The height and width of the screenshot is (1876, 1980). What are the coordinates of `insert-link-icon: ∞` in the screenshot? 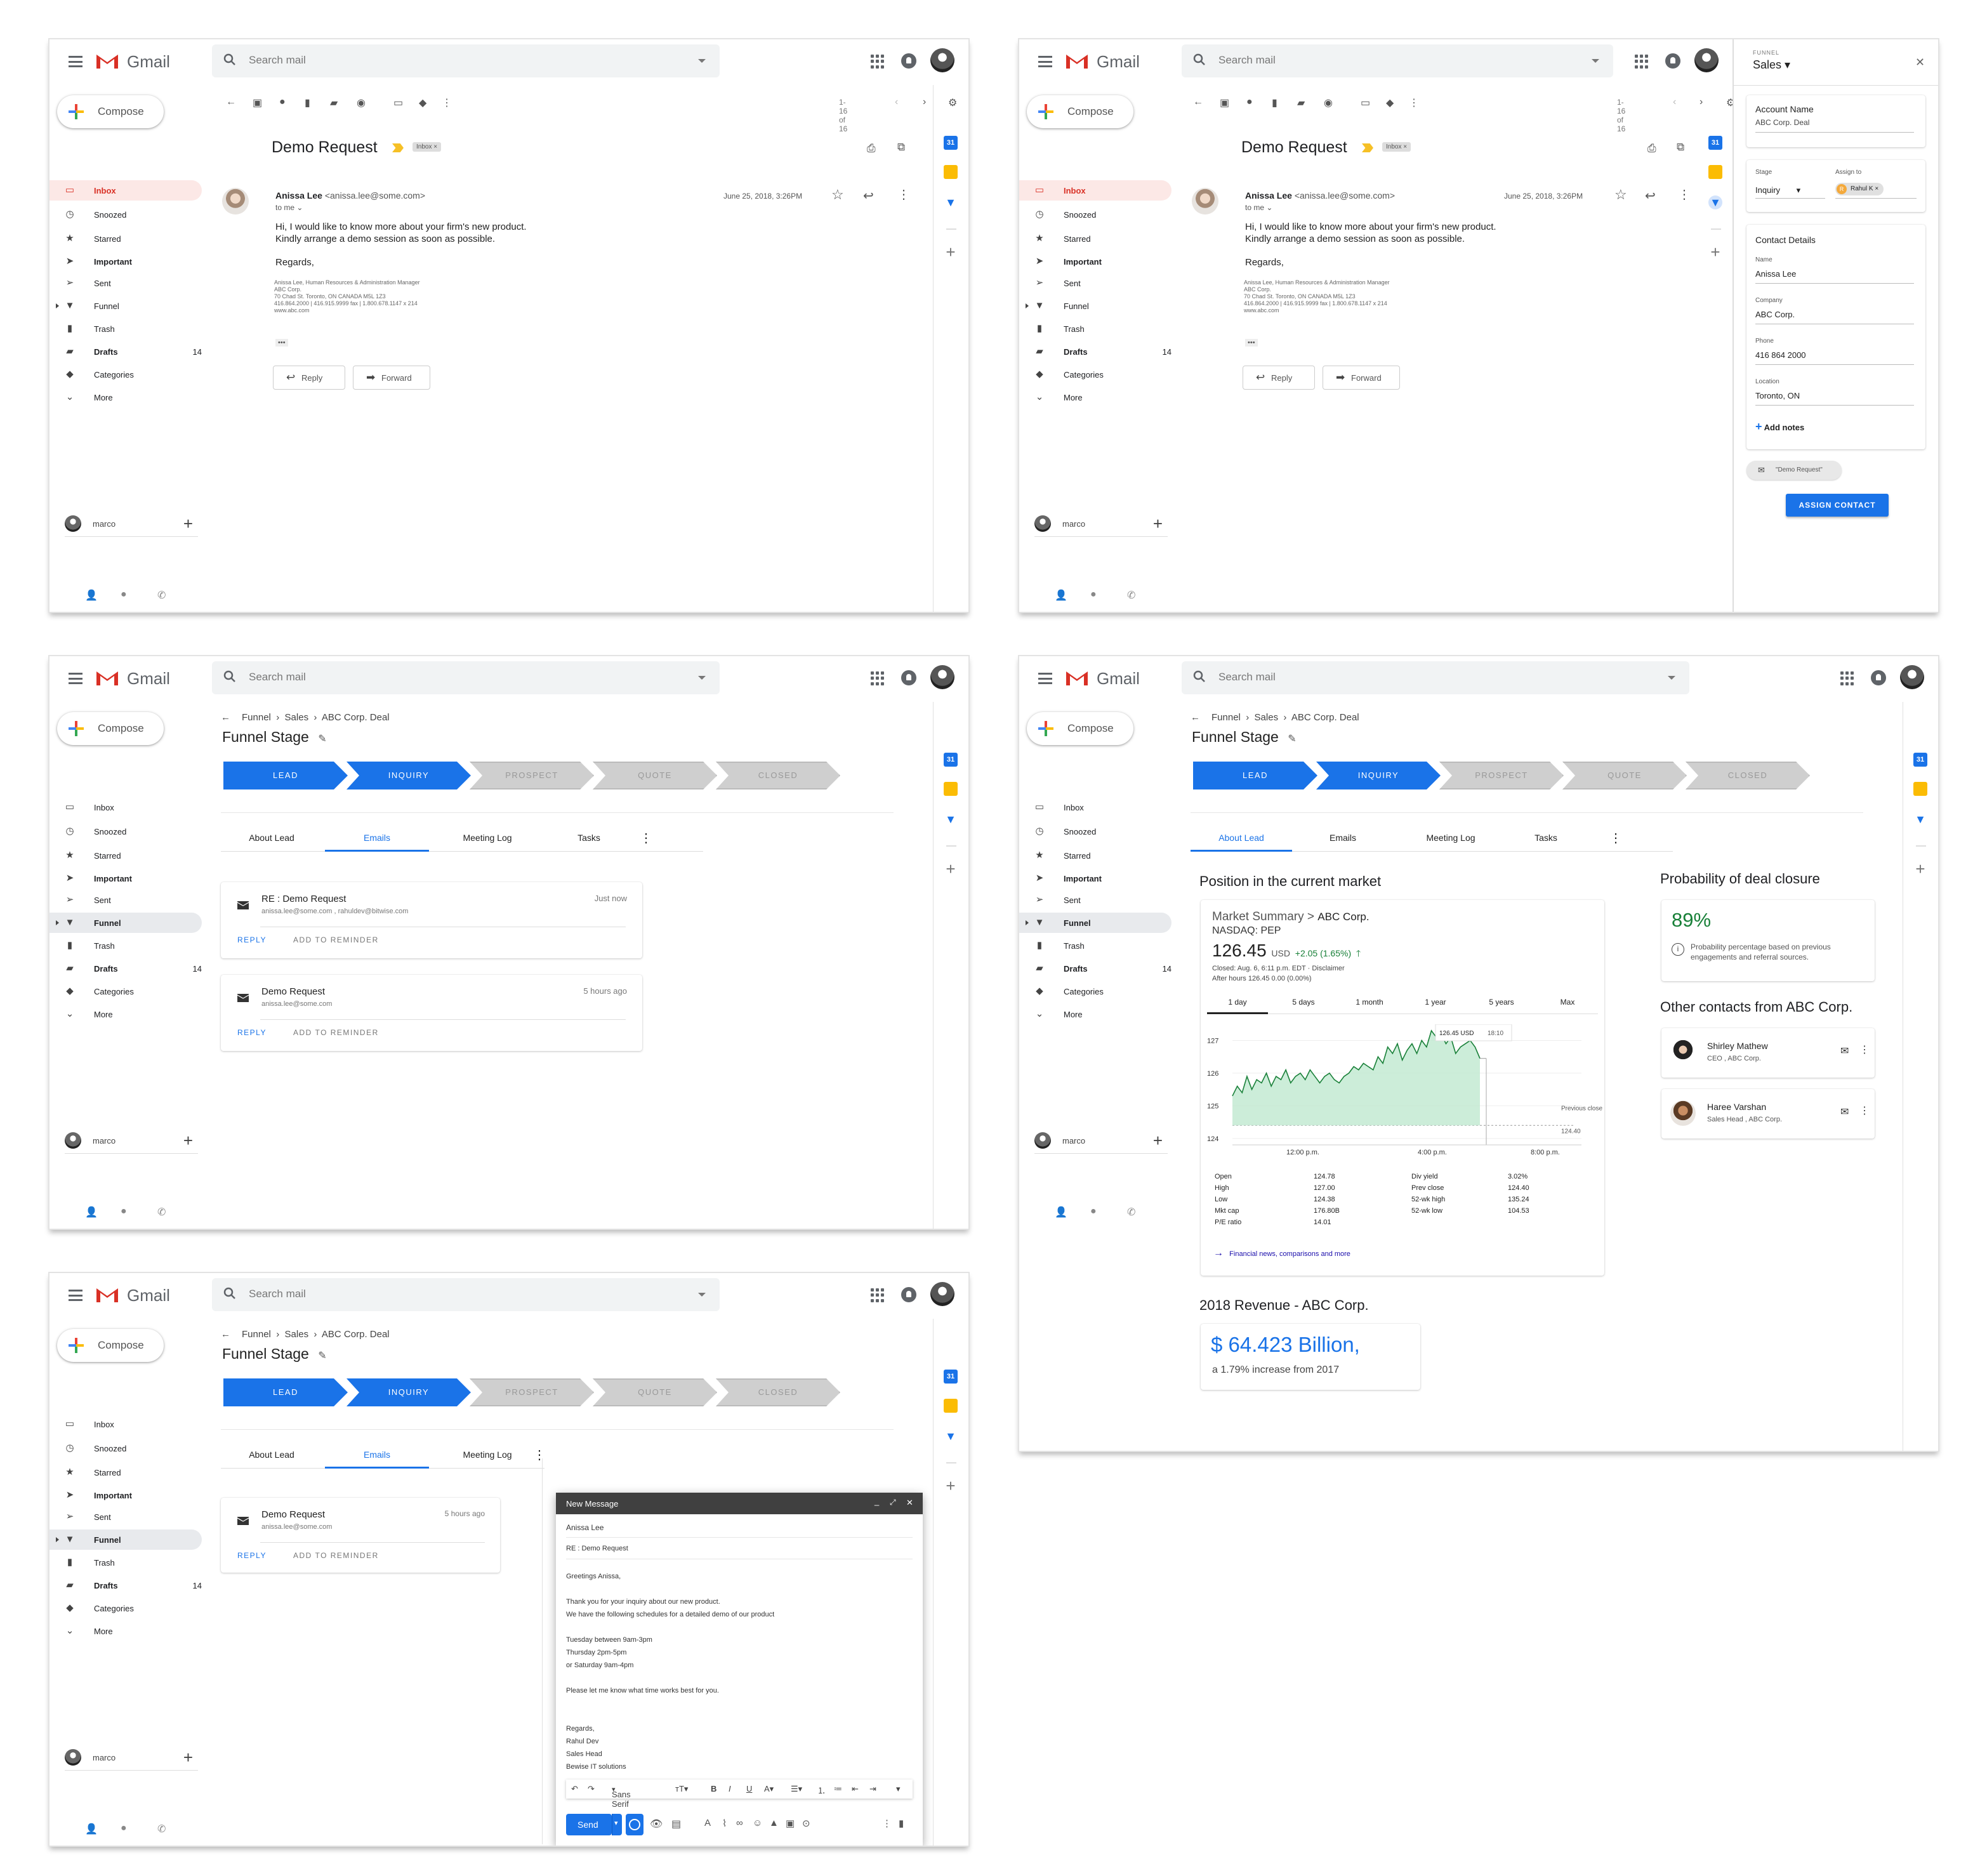 It's located at (739, 1823).